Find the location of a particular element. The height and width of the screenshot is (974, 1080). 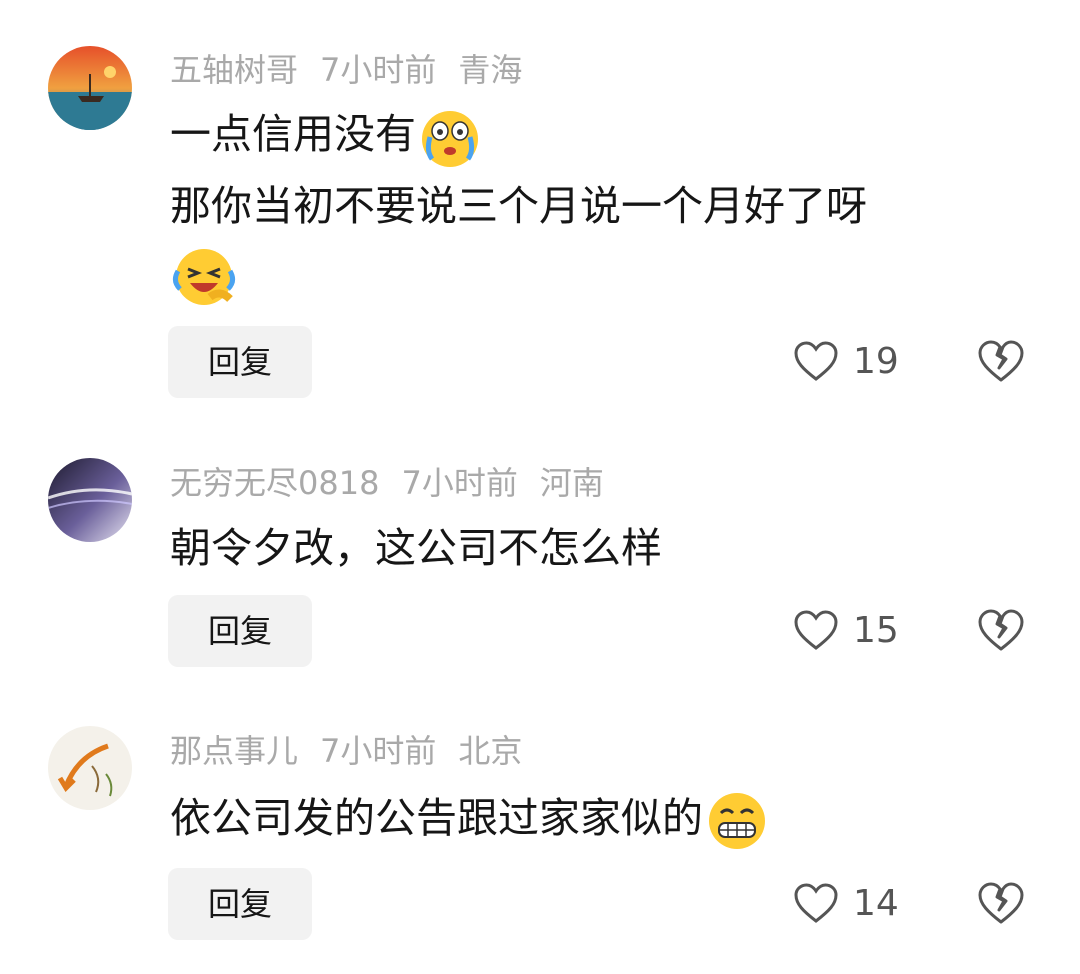

comment-location: 北京 is located at coordinates (490, 751).